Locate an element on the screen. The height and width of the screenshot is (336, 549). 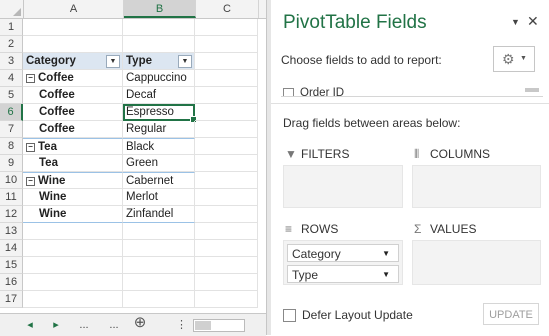
row-header: 6 is located at coordinates (11, 112).